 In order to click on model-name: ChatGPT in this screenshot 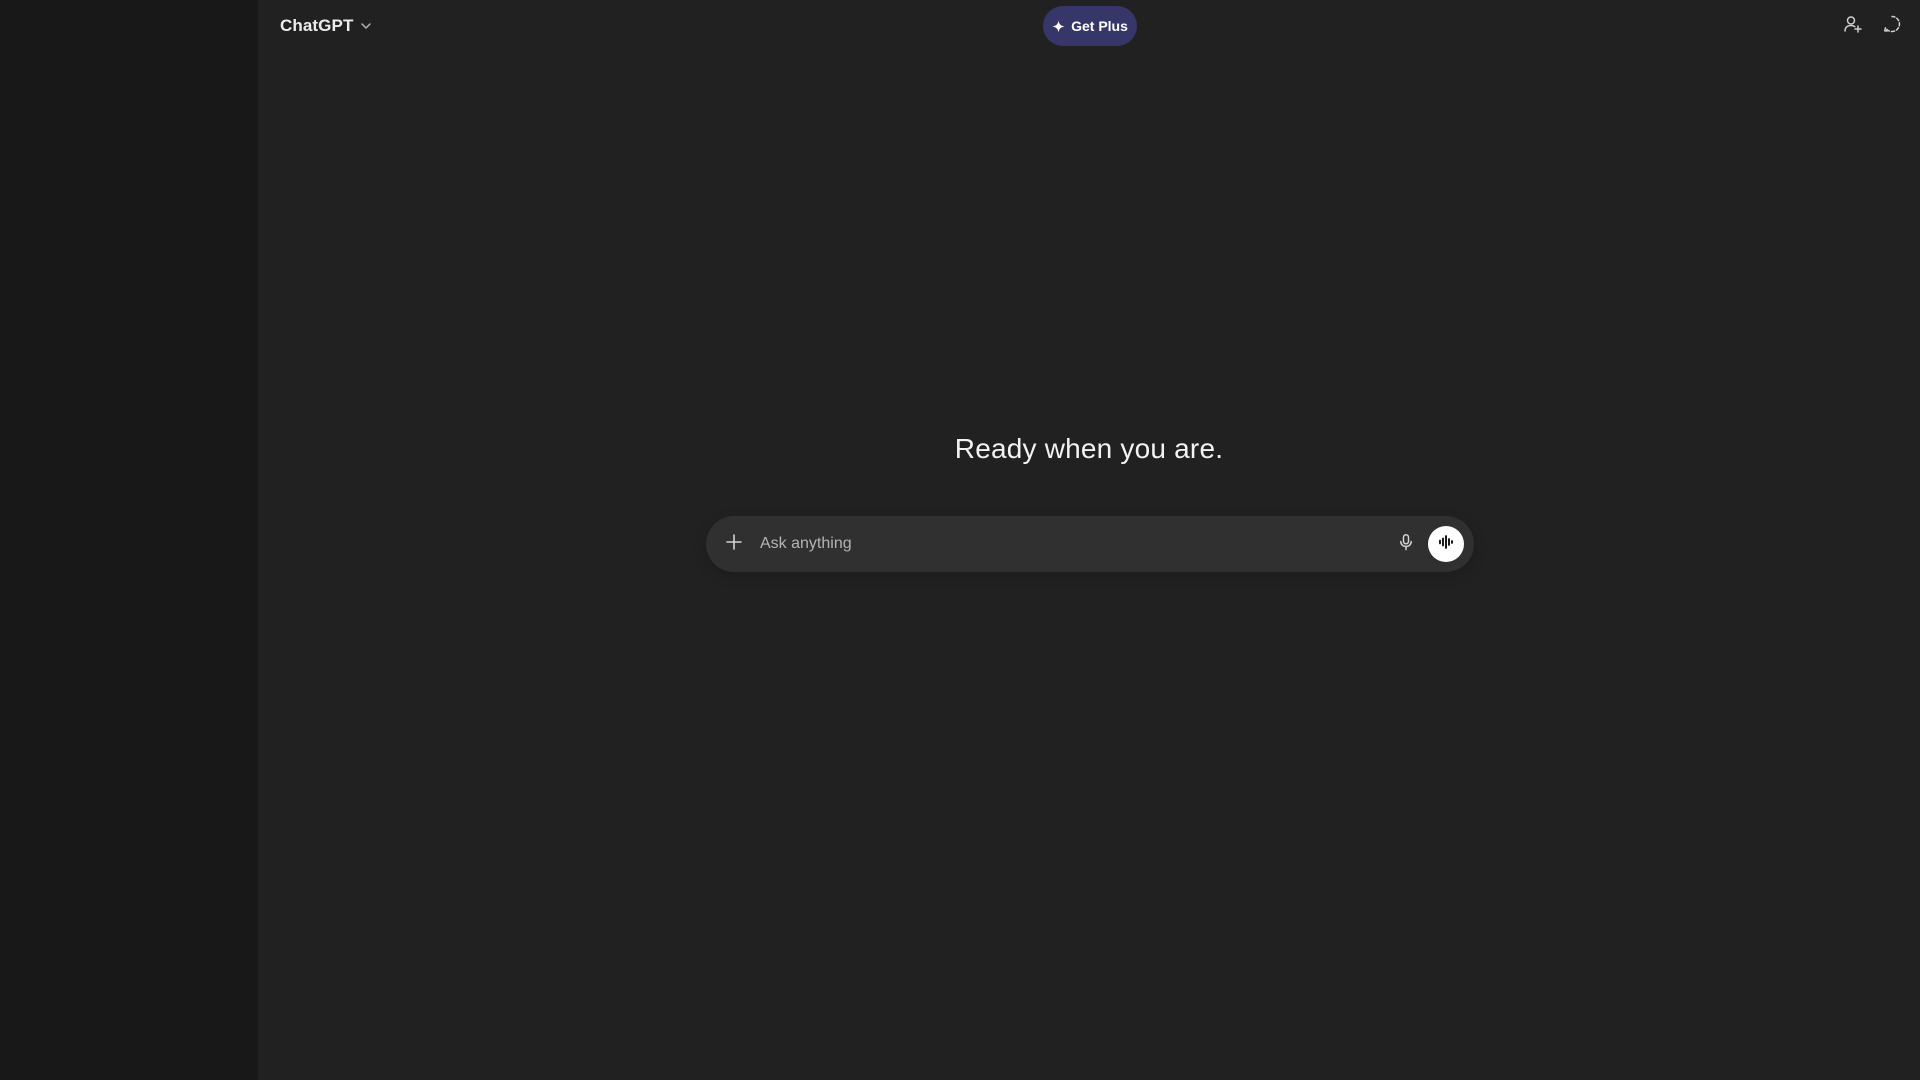, I will do `click(317, 25)`.